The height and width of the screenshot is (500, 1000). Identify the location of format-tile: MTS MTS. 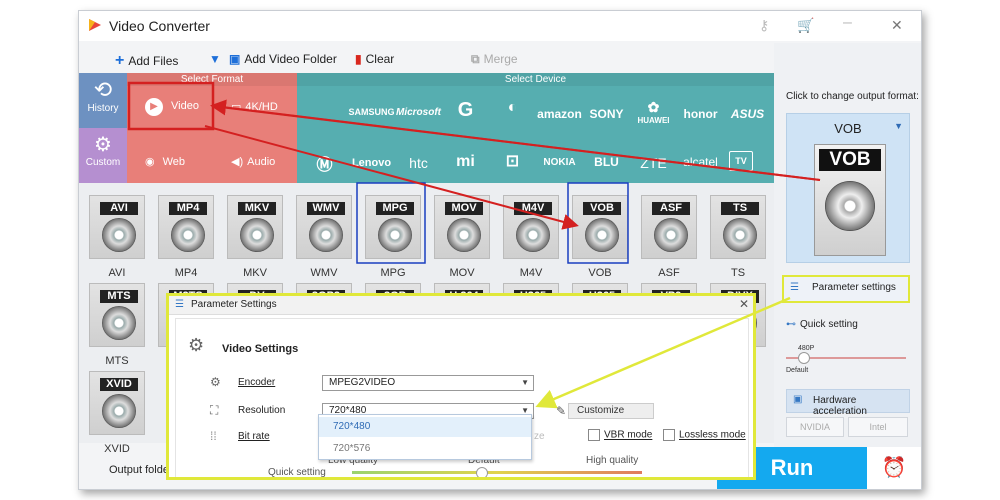
(117, 325).